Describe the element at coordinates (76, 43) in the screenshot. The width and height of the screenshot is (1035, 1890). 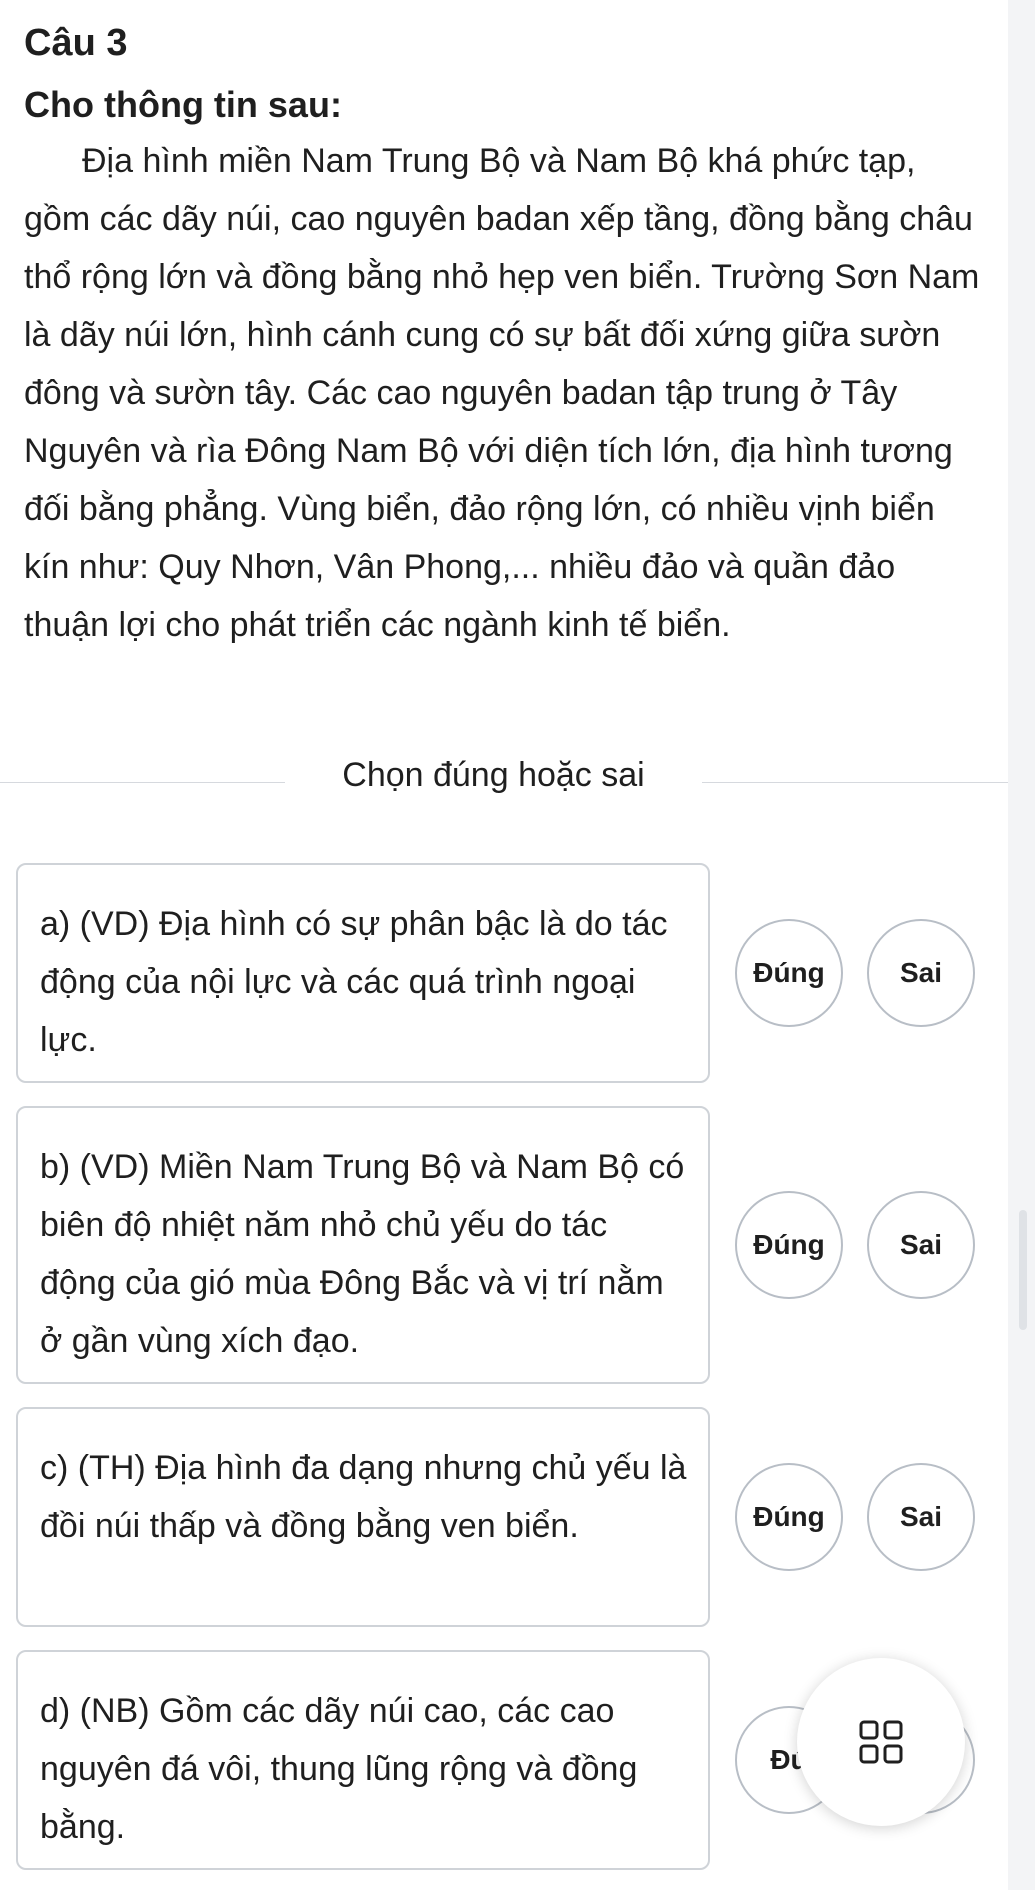
I see `question-number: Câu 3` at that location.